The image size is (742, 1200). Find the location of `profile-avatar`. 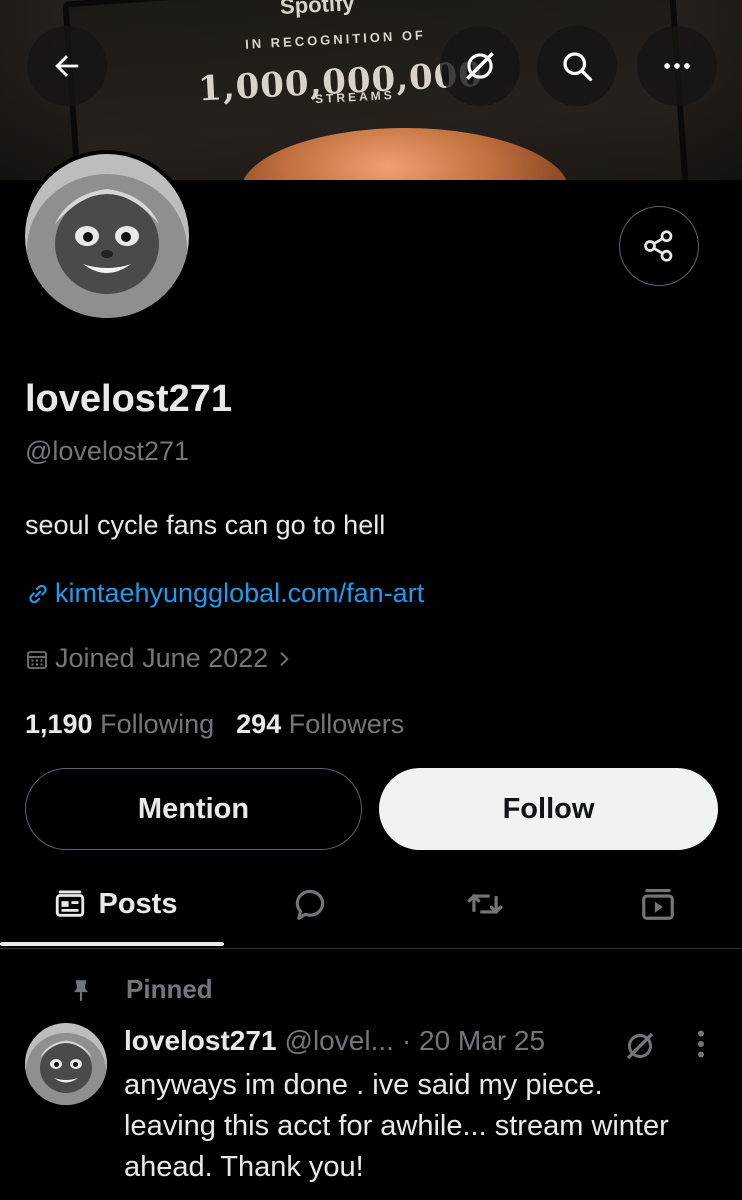

profile-avatar is located at coordinates (107, 236).